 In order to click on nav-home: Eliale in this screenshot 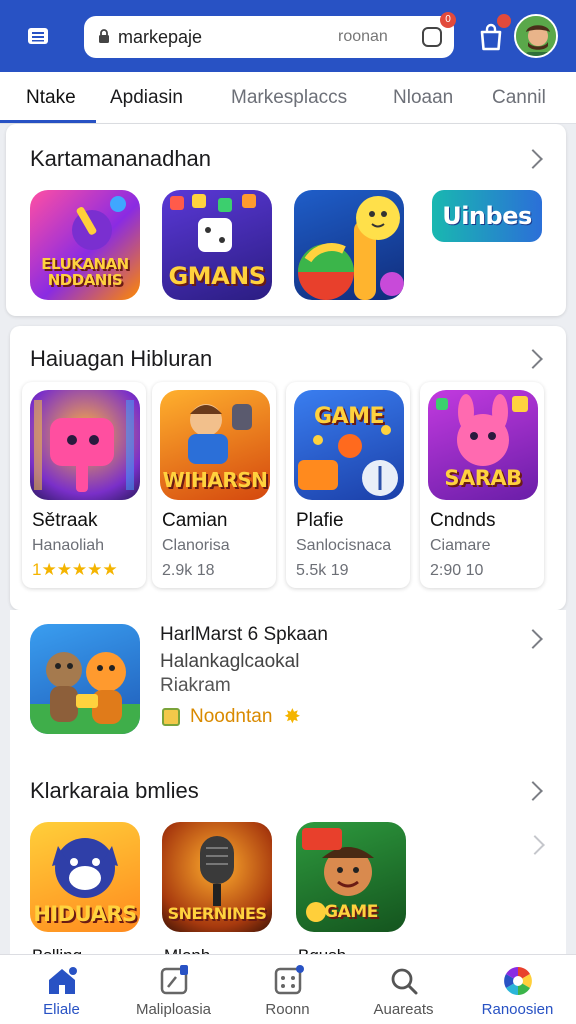, I will do `click(61, 989)`.